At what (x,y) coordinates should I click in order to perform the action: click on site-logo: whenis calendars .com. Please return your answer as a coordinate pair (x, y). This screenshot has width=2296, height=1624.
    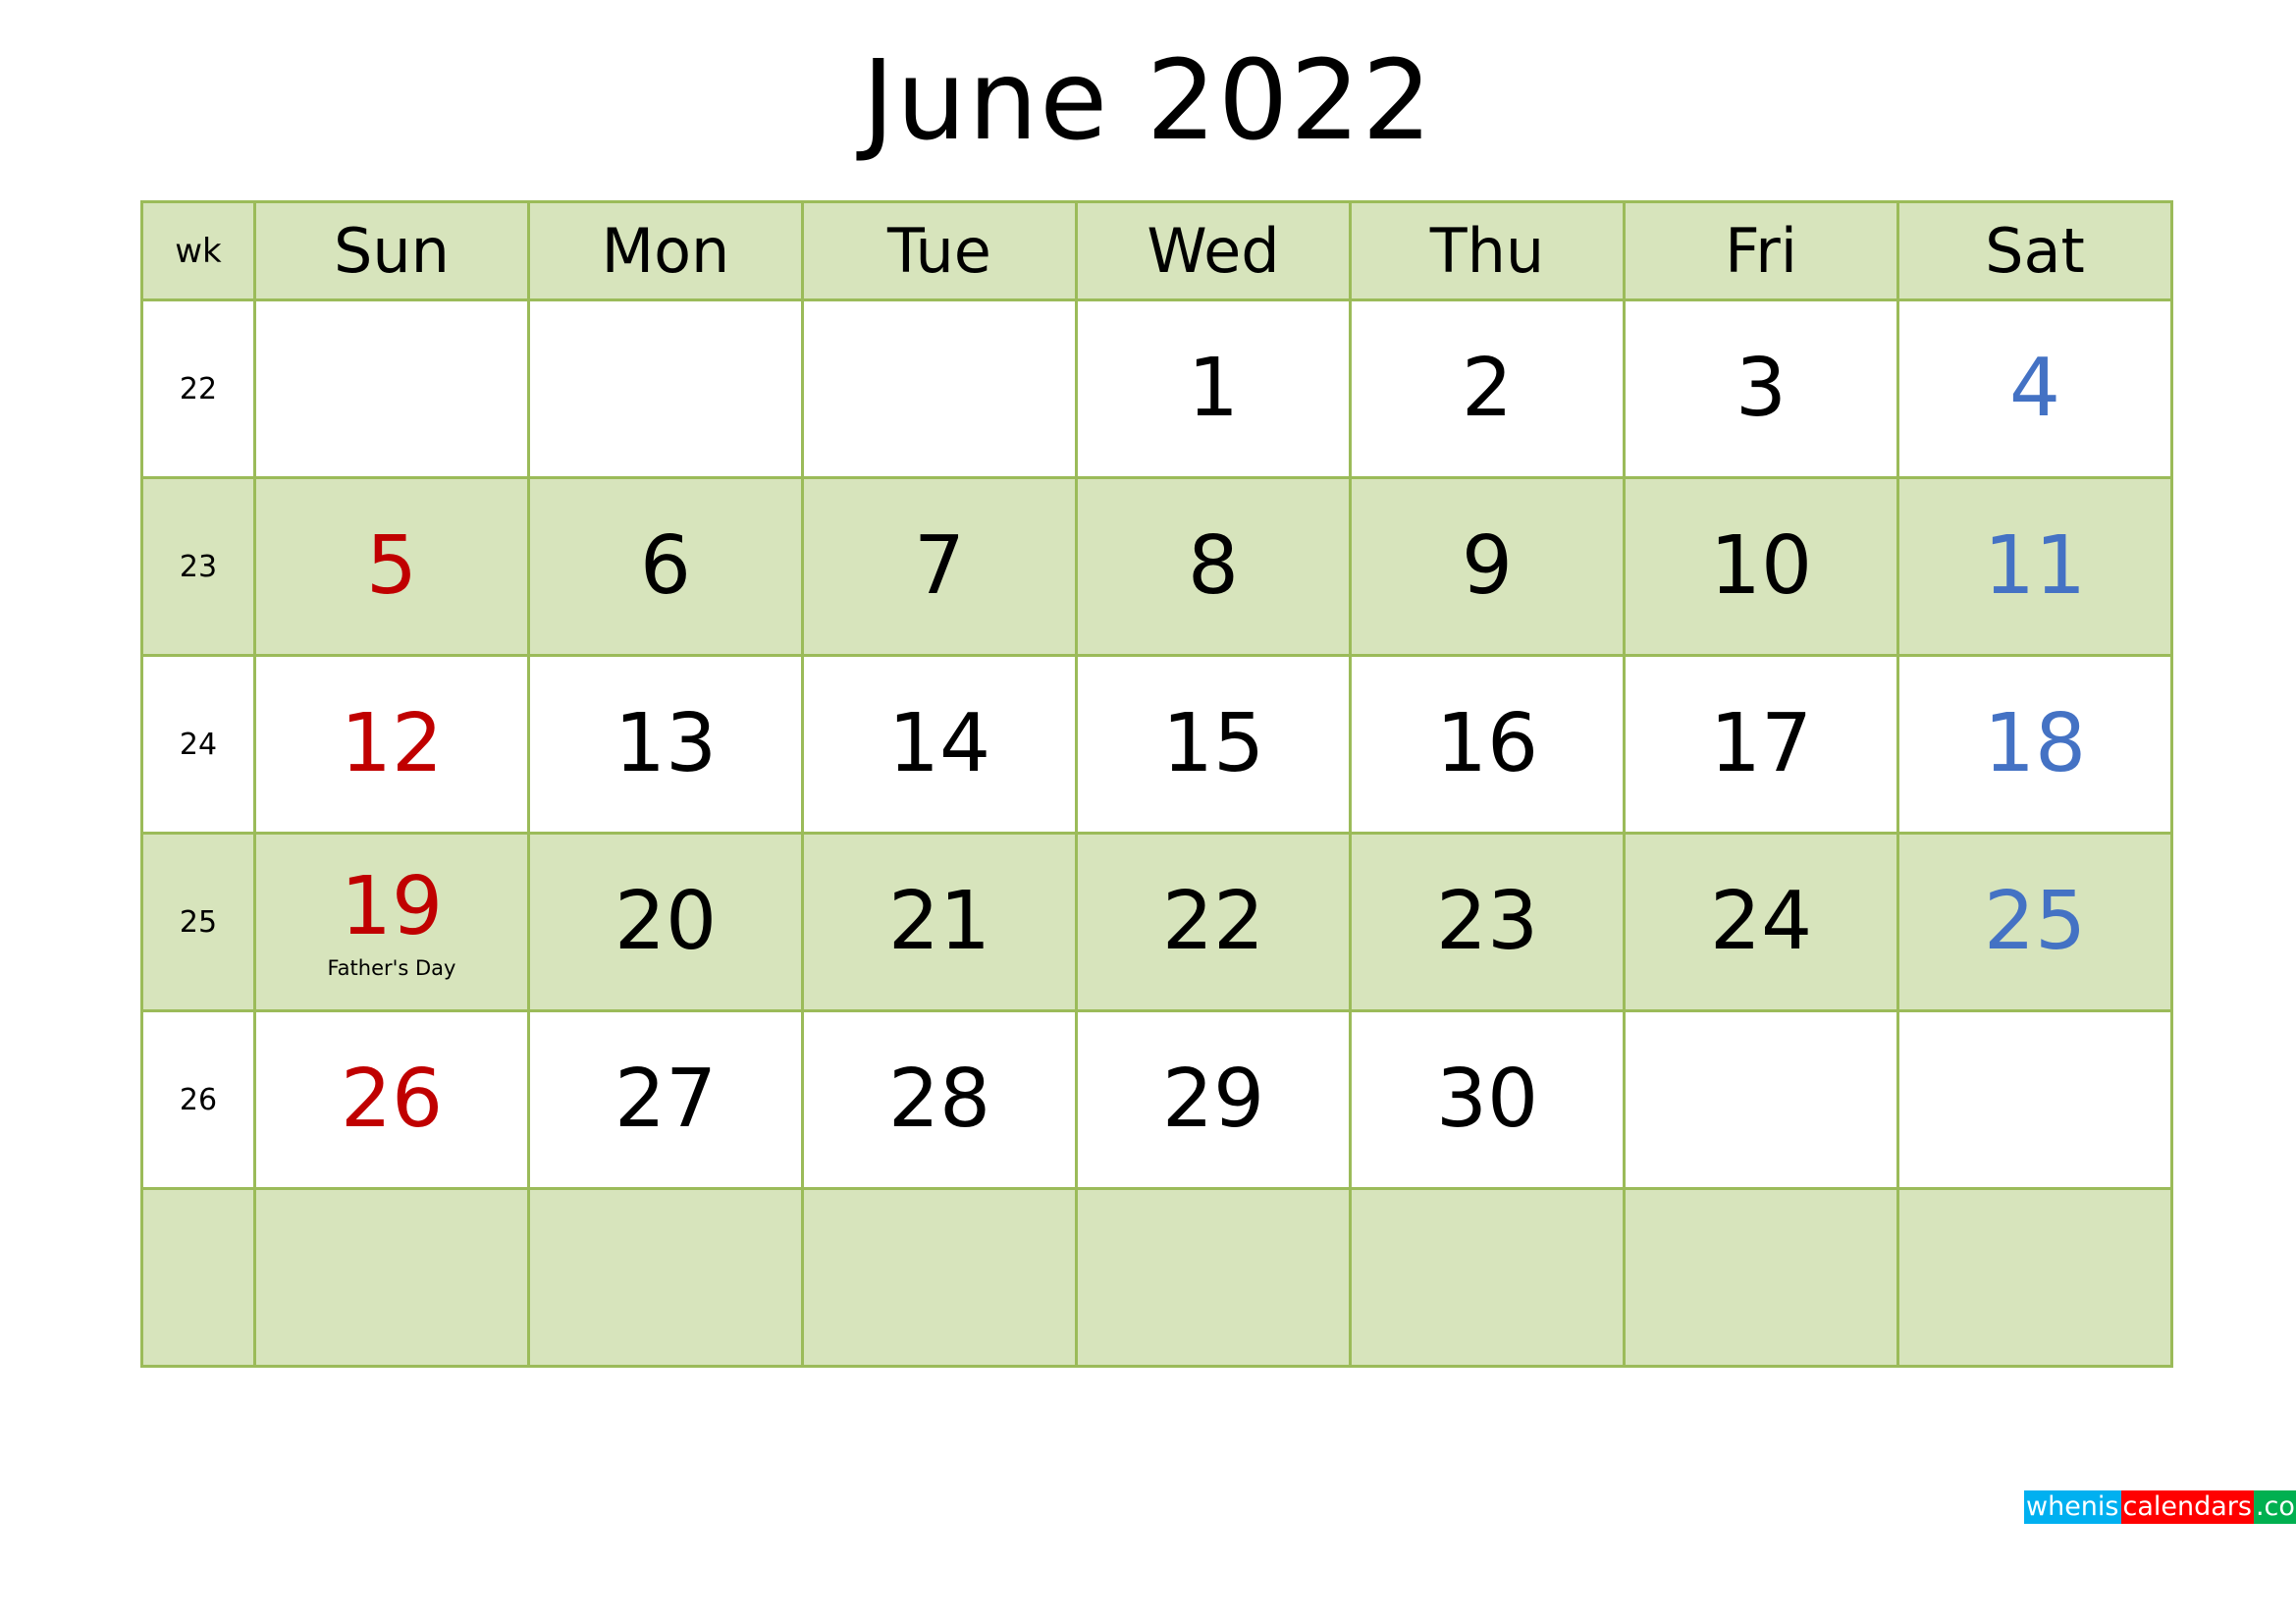
    Looking at the image, I should click on (2160, 1508).